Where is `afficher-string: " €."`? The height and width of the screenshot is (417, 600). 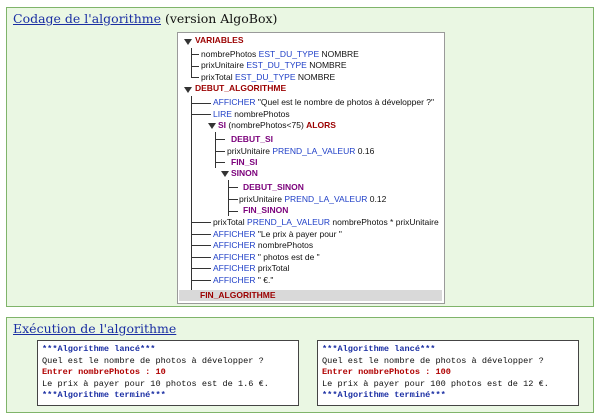
afficher-string: " €." is located at coordinates (265, 280).